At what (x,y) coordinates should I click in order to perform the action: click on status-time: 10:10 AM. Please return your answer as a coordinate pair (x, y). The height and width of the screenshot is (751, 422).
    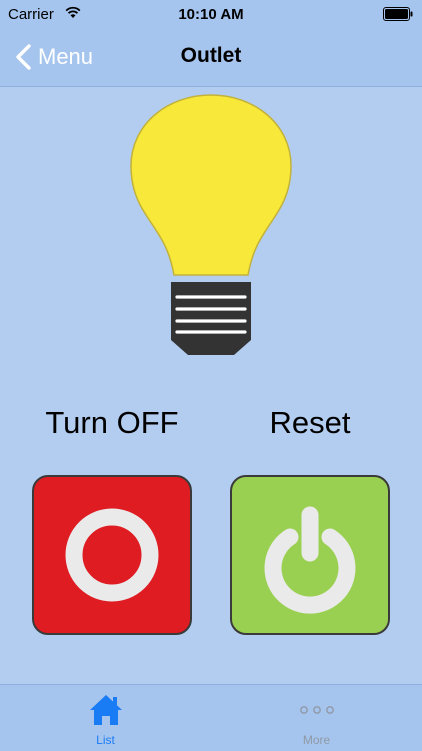
    Looking at the image, I should click on (211, 14).